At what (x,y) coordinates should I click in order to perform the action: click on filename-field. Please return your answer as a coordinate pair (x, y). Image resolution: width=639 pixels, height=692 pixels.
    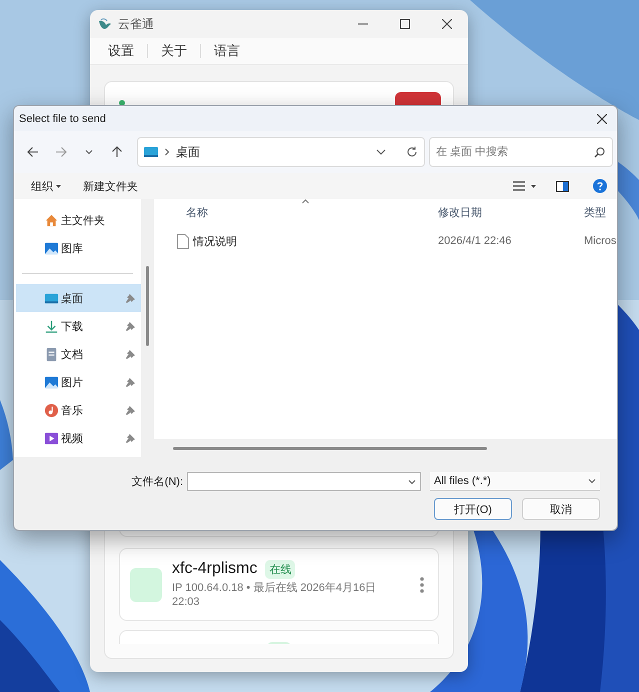
    Looking at the image, I should click on (304, 481).